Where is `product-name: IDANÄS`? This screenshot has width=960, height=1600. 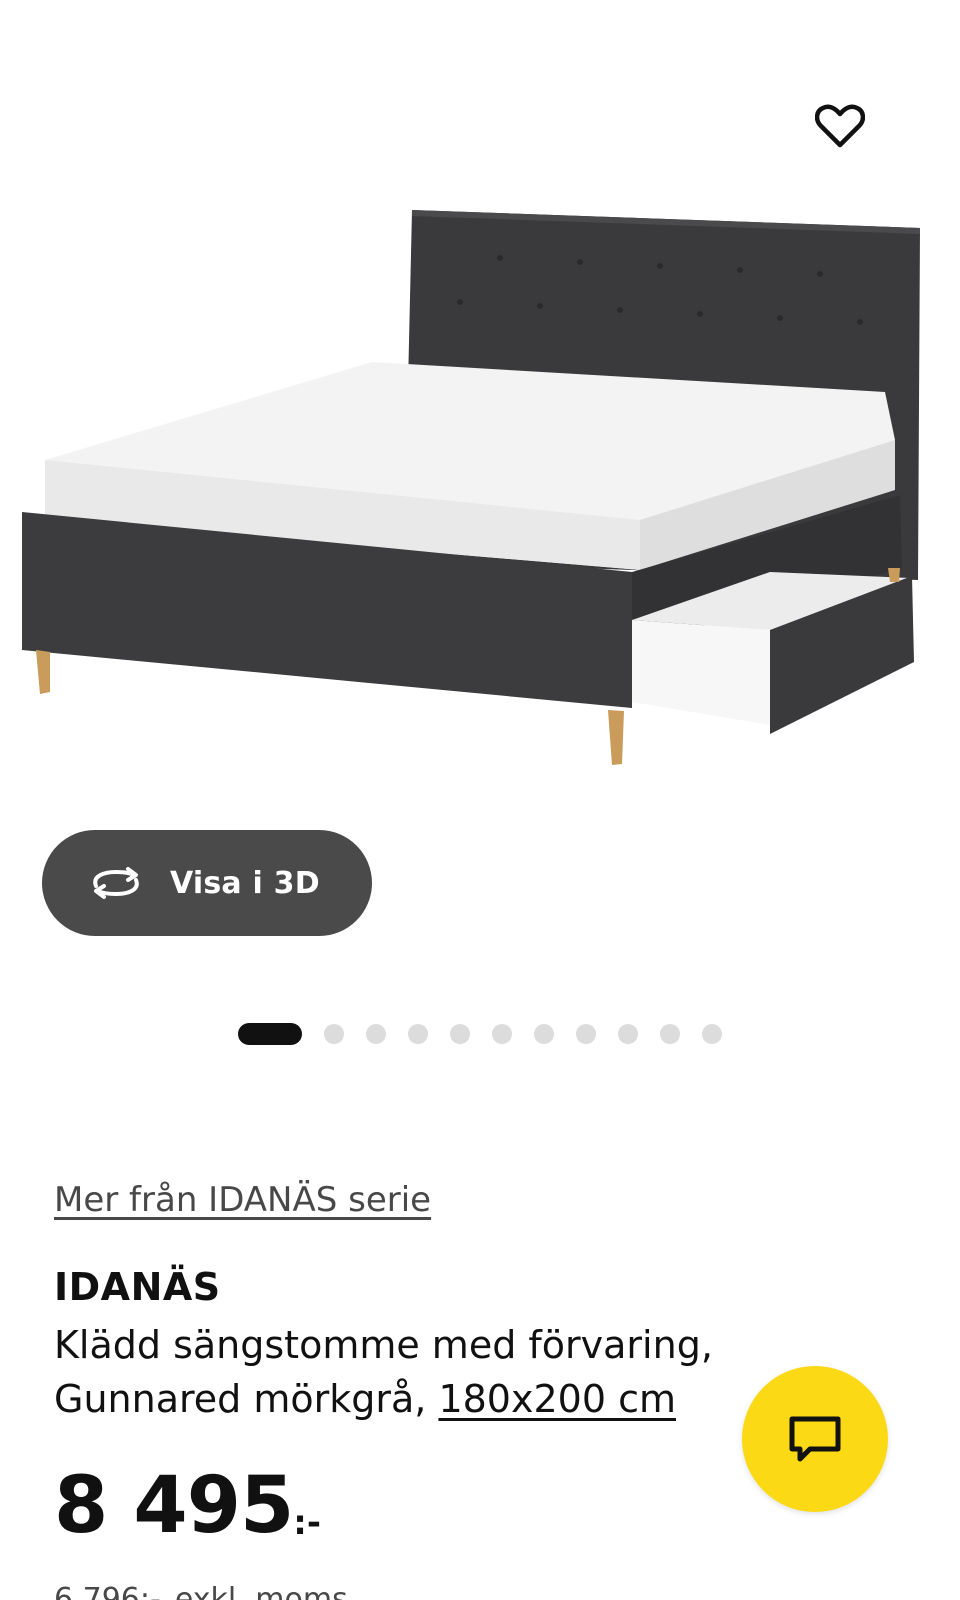 product-name: IDANÄS is located at coordinates (137, 1287).